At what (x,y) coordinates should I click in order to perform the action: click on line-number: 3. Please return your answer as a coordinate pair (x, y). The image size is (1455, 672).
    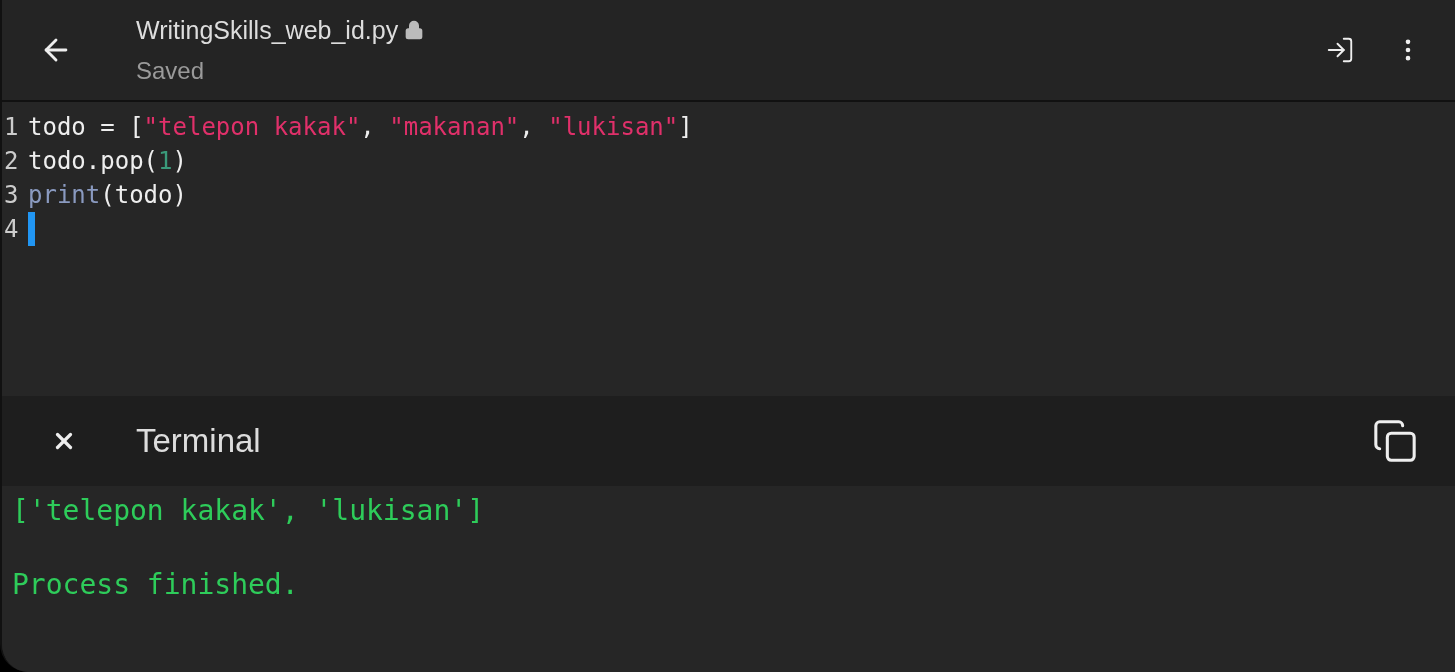
    Looking at the image, I should click on (11, 195).